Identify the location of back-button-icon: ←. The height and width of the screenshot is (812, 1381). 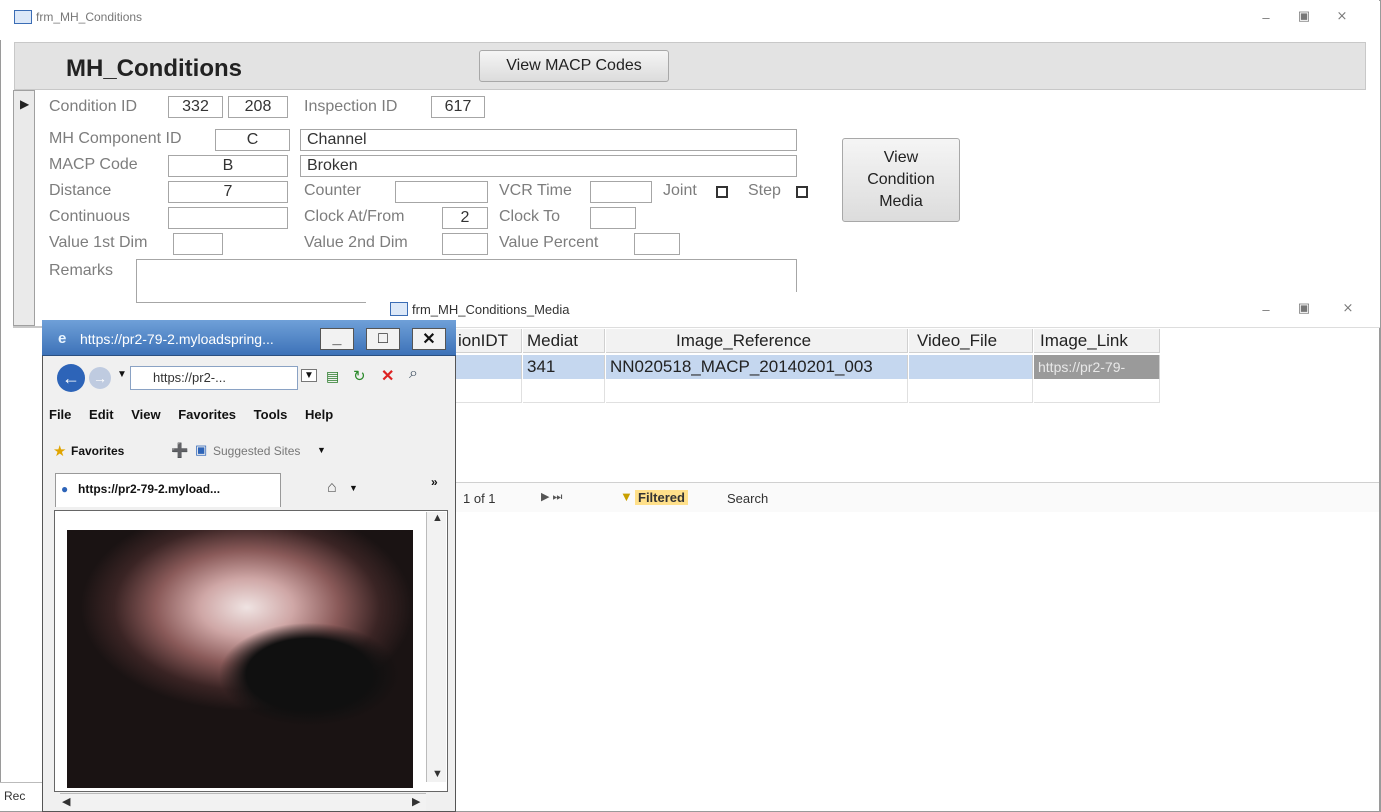
(71, 378).